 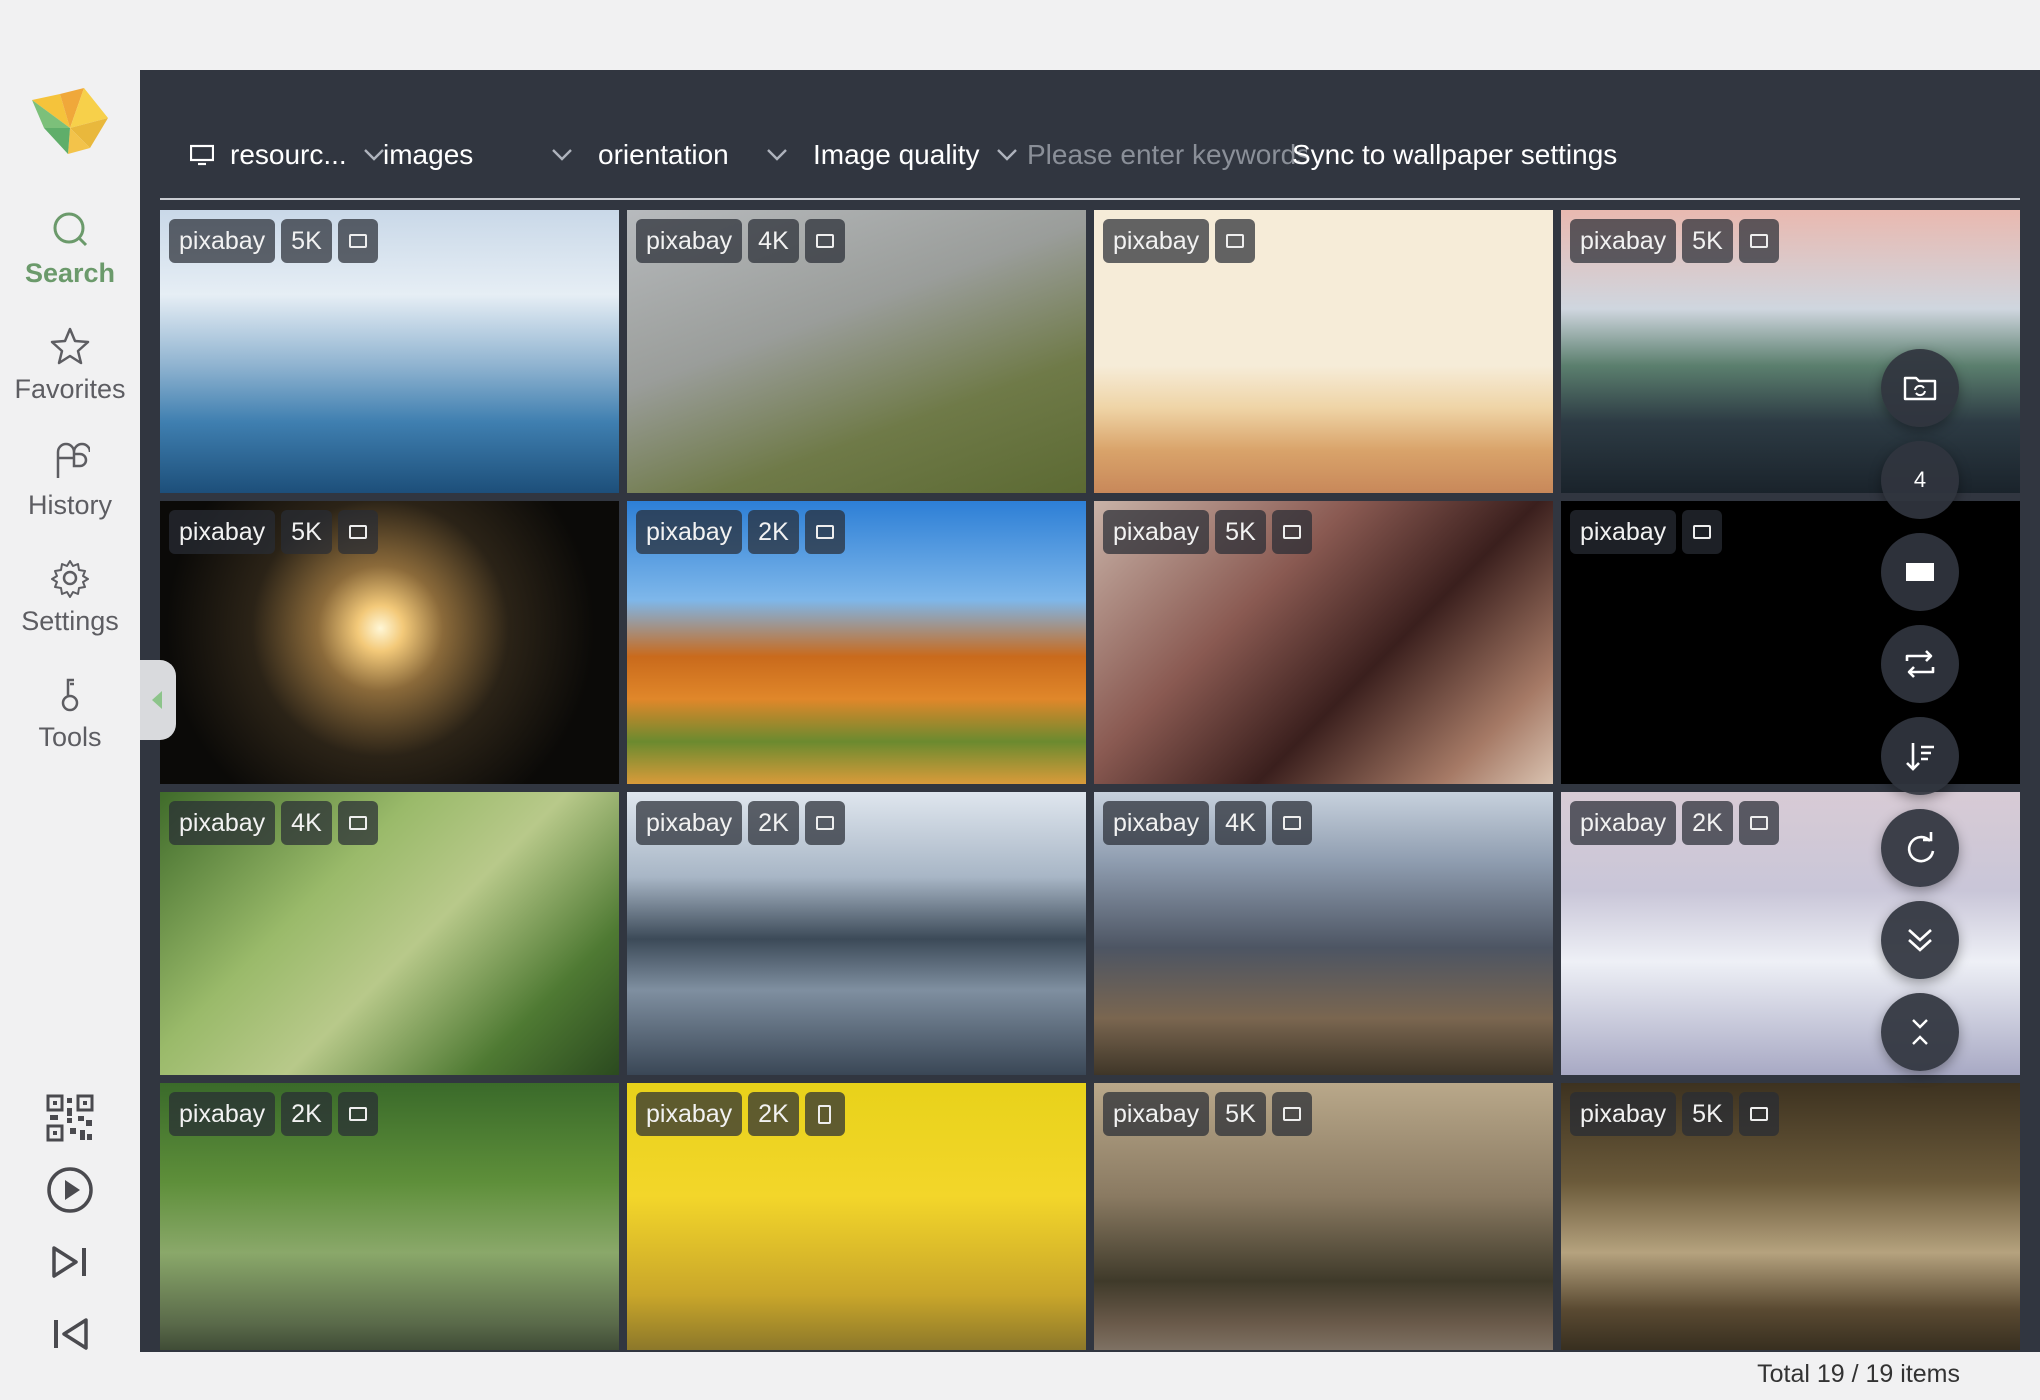 I want to click on nav-settings-label: Settings, so click(x=70, y=621).